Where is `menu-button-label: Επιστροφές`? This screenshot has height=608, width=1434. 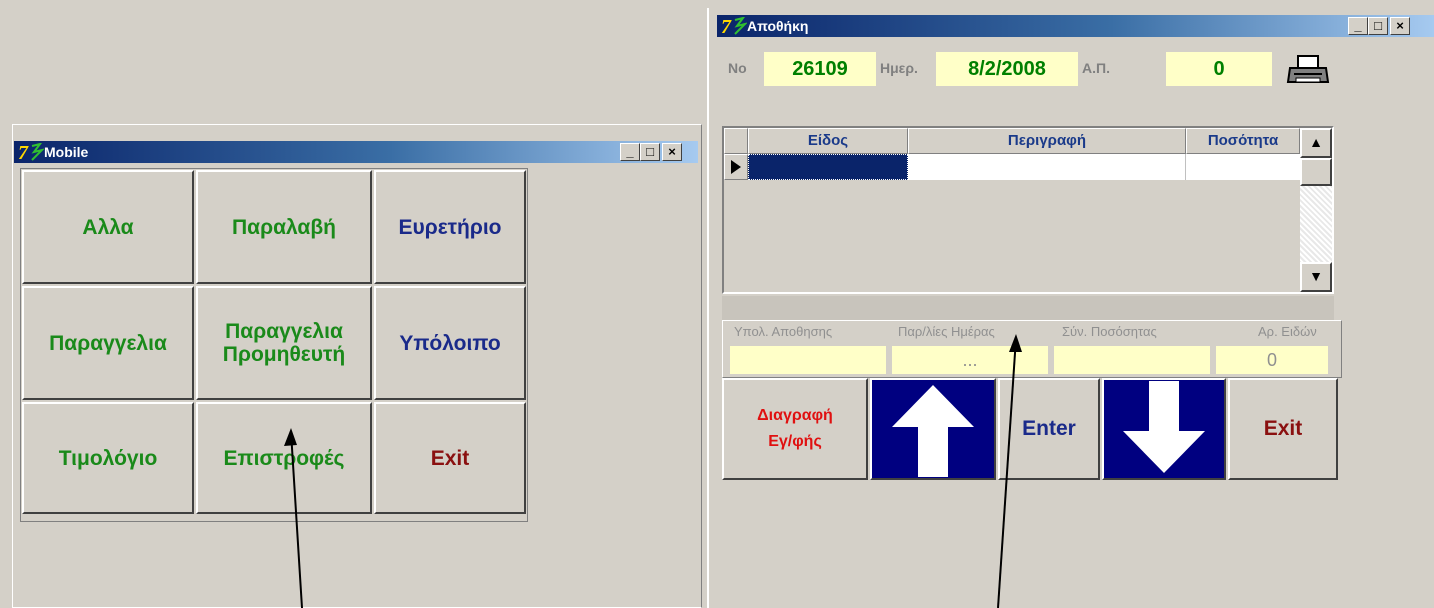 menu-button-label: Επιστροφές is located at coordinates (284, 458).